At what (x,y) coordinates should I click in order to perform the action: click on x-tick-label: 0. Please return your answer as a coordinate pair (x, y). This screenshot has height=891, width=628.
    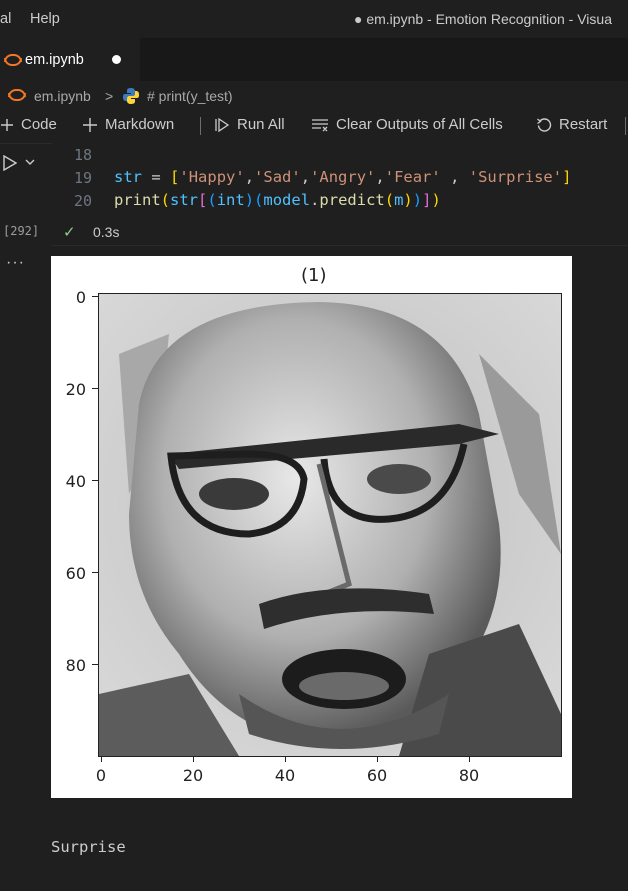
    Looking at the image, I should click on (101, 775).